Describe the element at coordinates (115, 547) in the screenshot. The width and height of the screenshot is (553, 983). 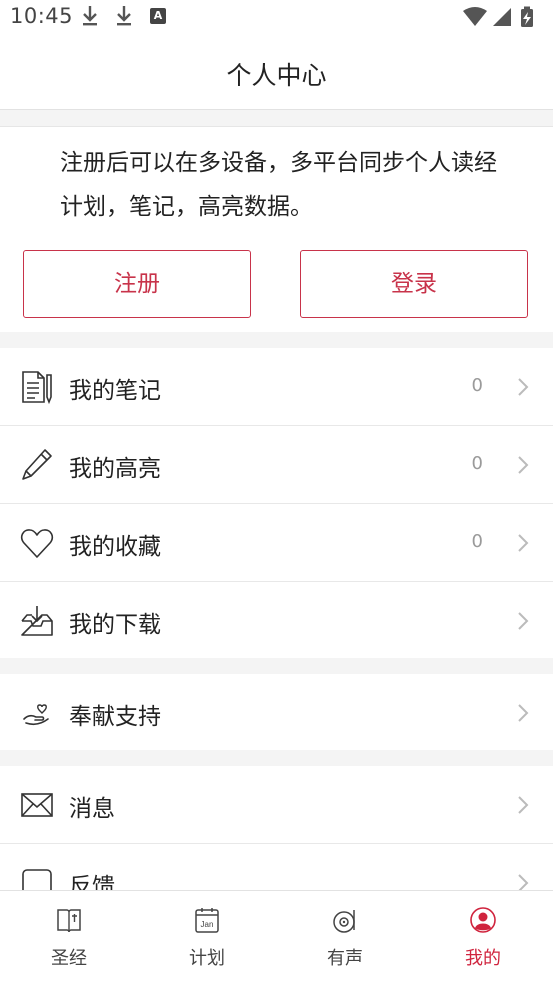
I see `menu-item-label: 我的收藏` at that location.